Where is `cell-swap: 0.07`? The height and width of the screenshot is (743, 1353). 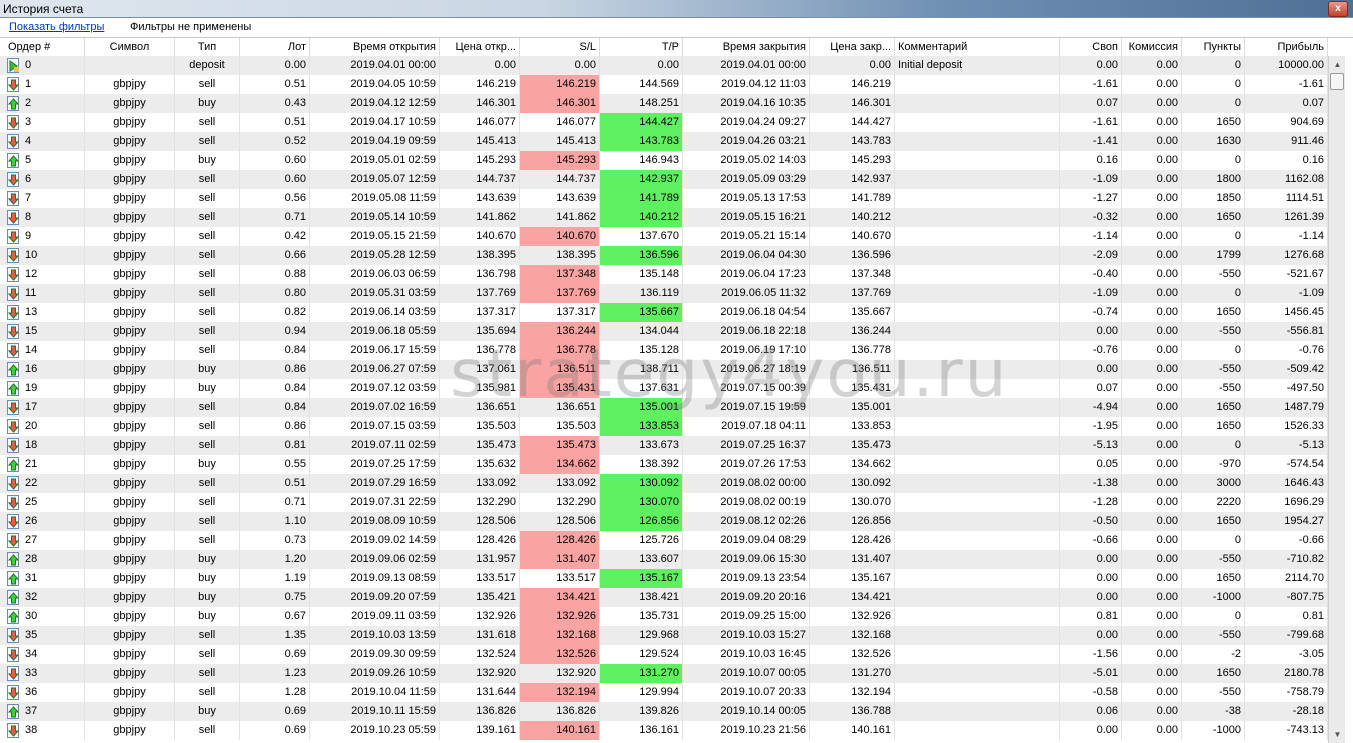
cell-swap: 0.07 is located at coordinates (1091, 103).